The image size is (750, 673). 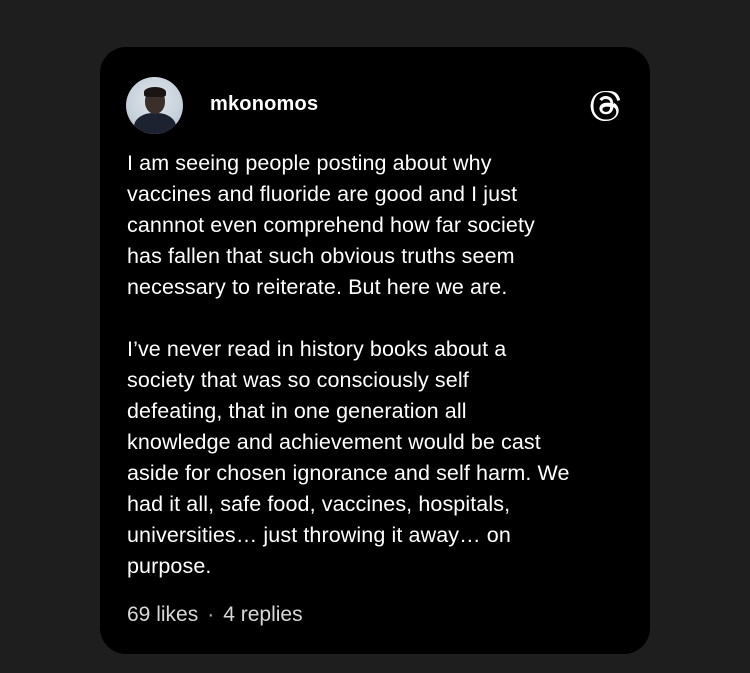 What do you see at coordinates (154, 105) in the screenshot?
I see `avatar` at bounding box center [154, 105].